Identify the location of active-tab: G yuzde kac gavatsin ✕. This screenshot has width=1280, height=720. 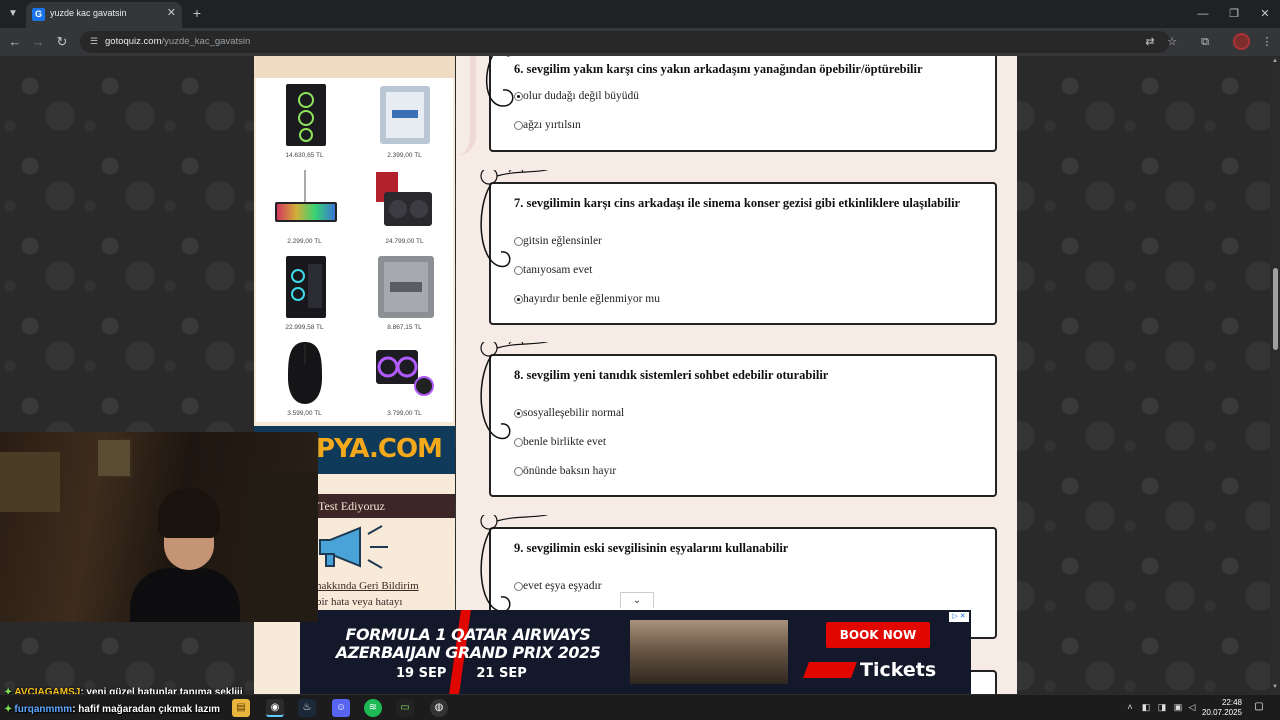
(104, 15).